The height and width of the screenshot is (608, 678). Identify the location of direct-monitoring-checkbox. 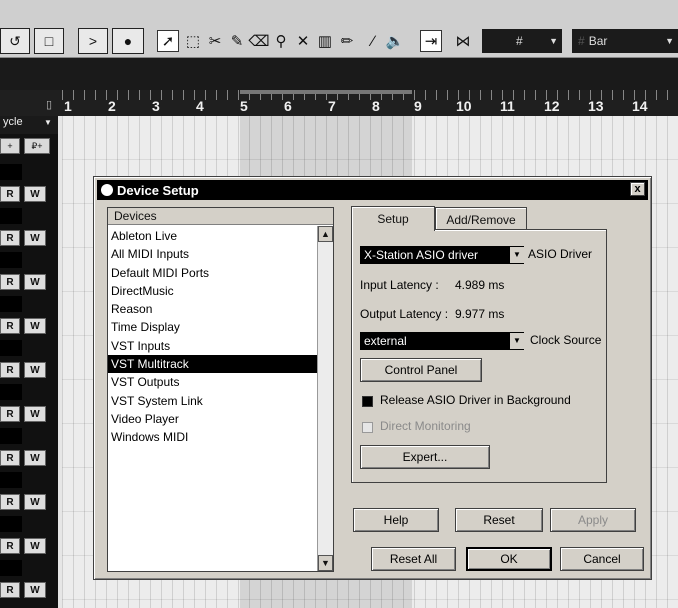
(367, 427).